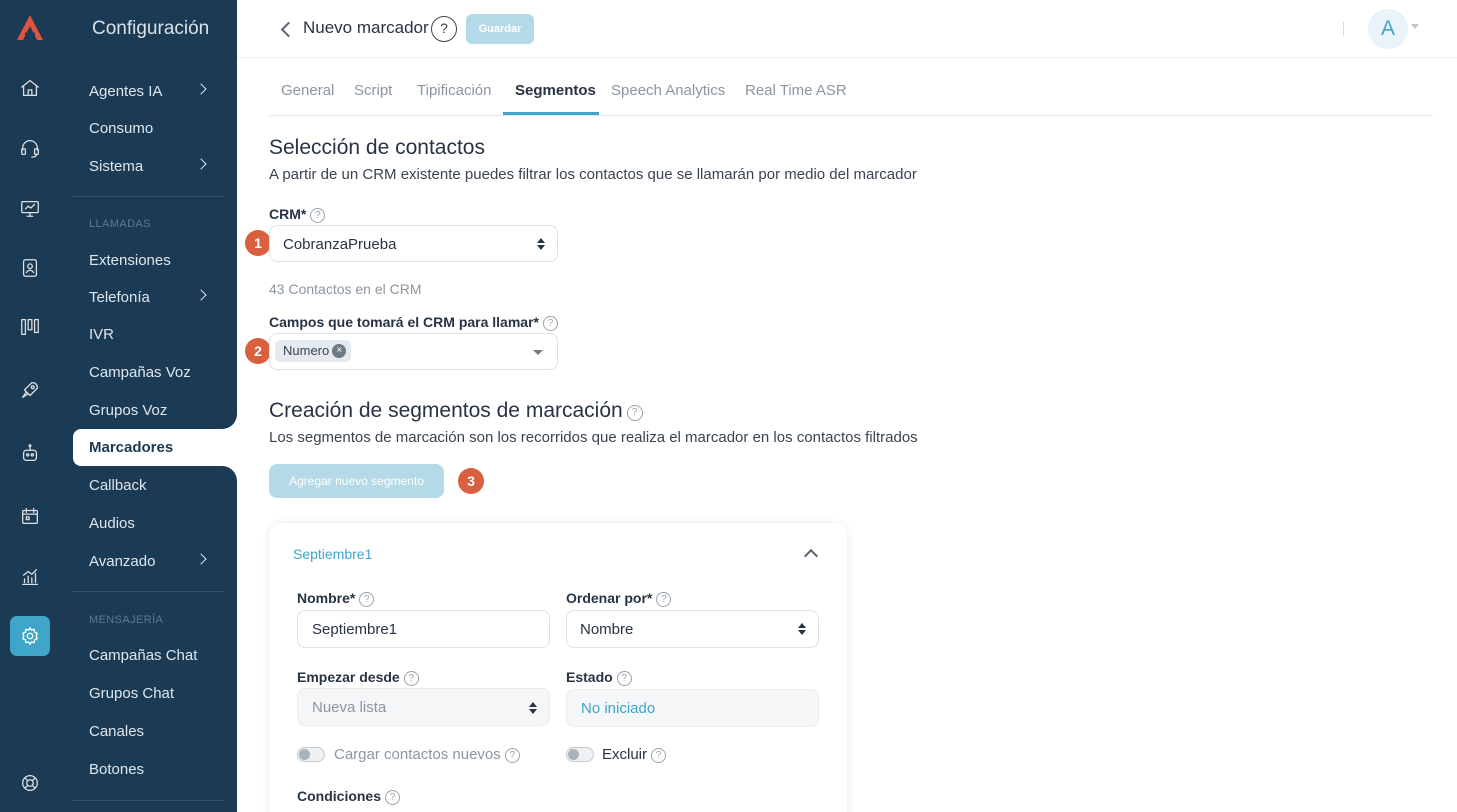 Image resolution: width=1457 pixels, height=812 pixels. I want to click on step-badge-2: 2, so click(258, 351).